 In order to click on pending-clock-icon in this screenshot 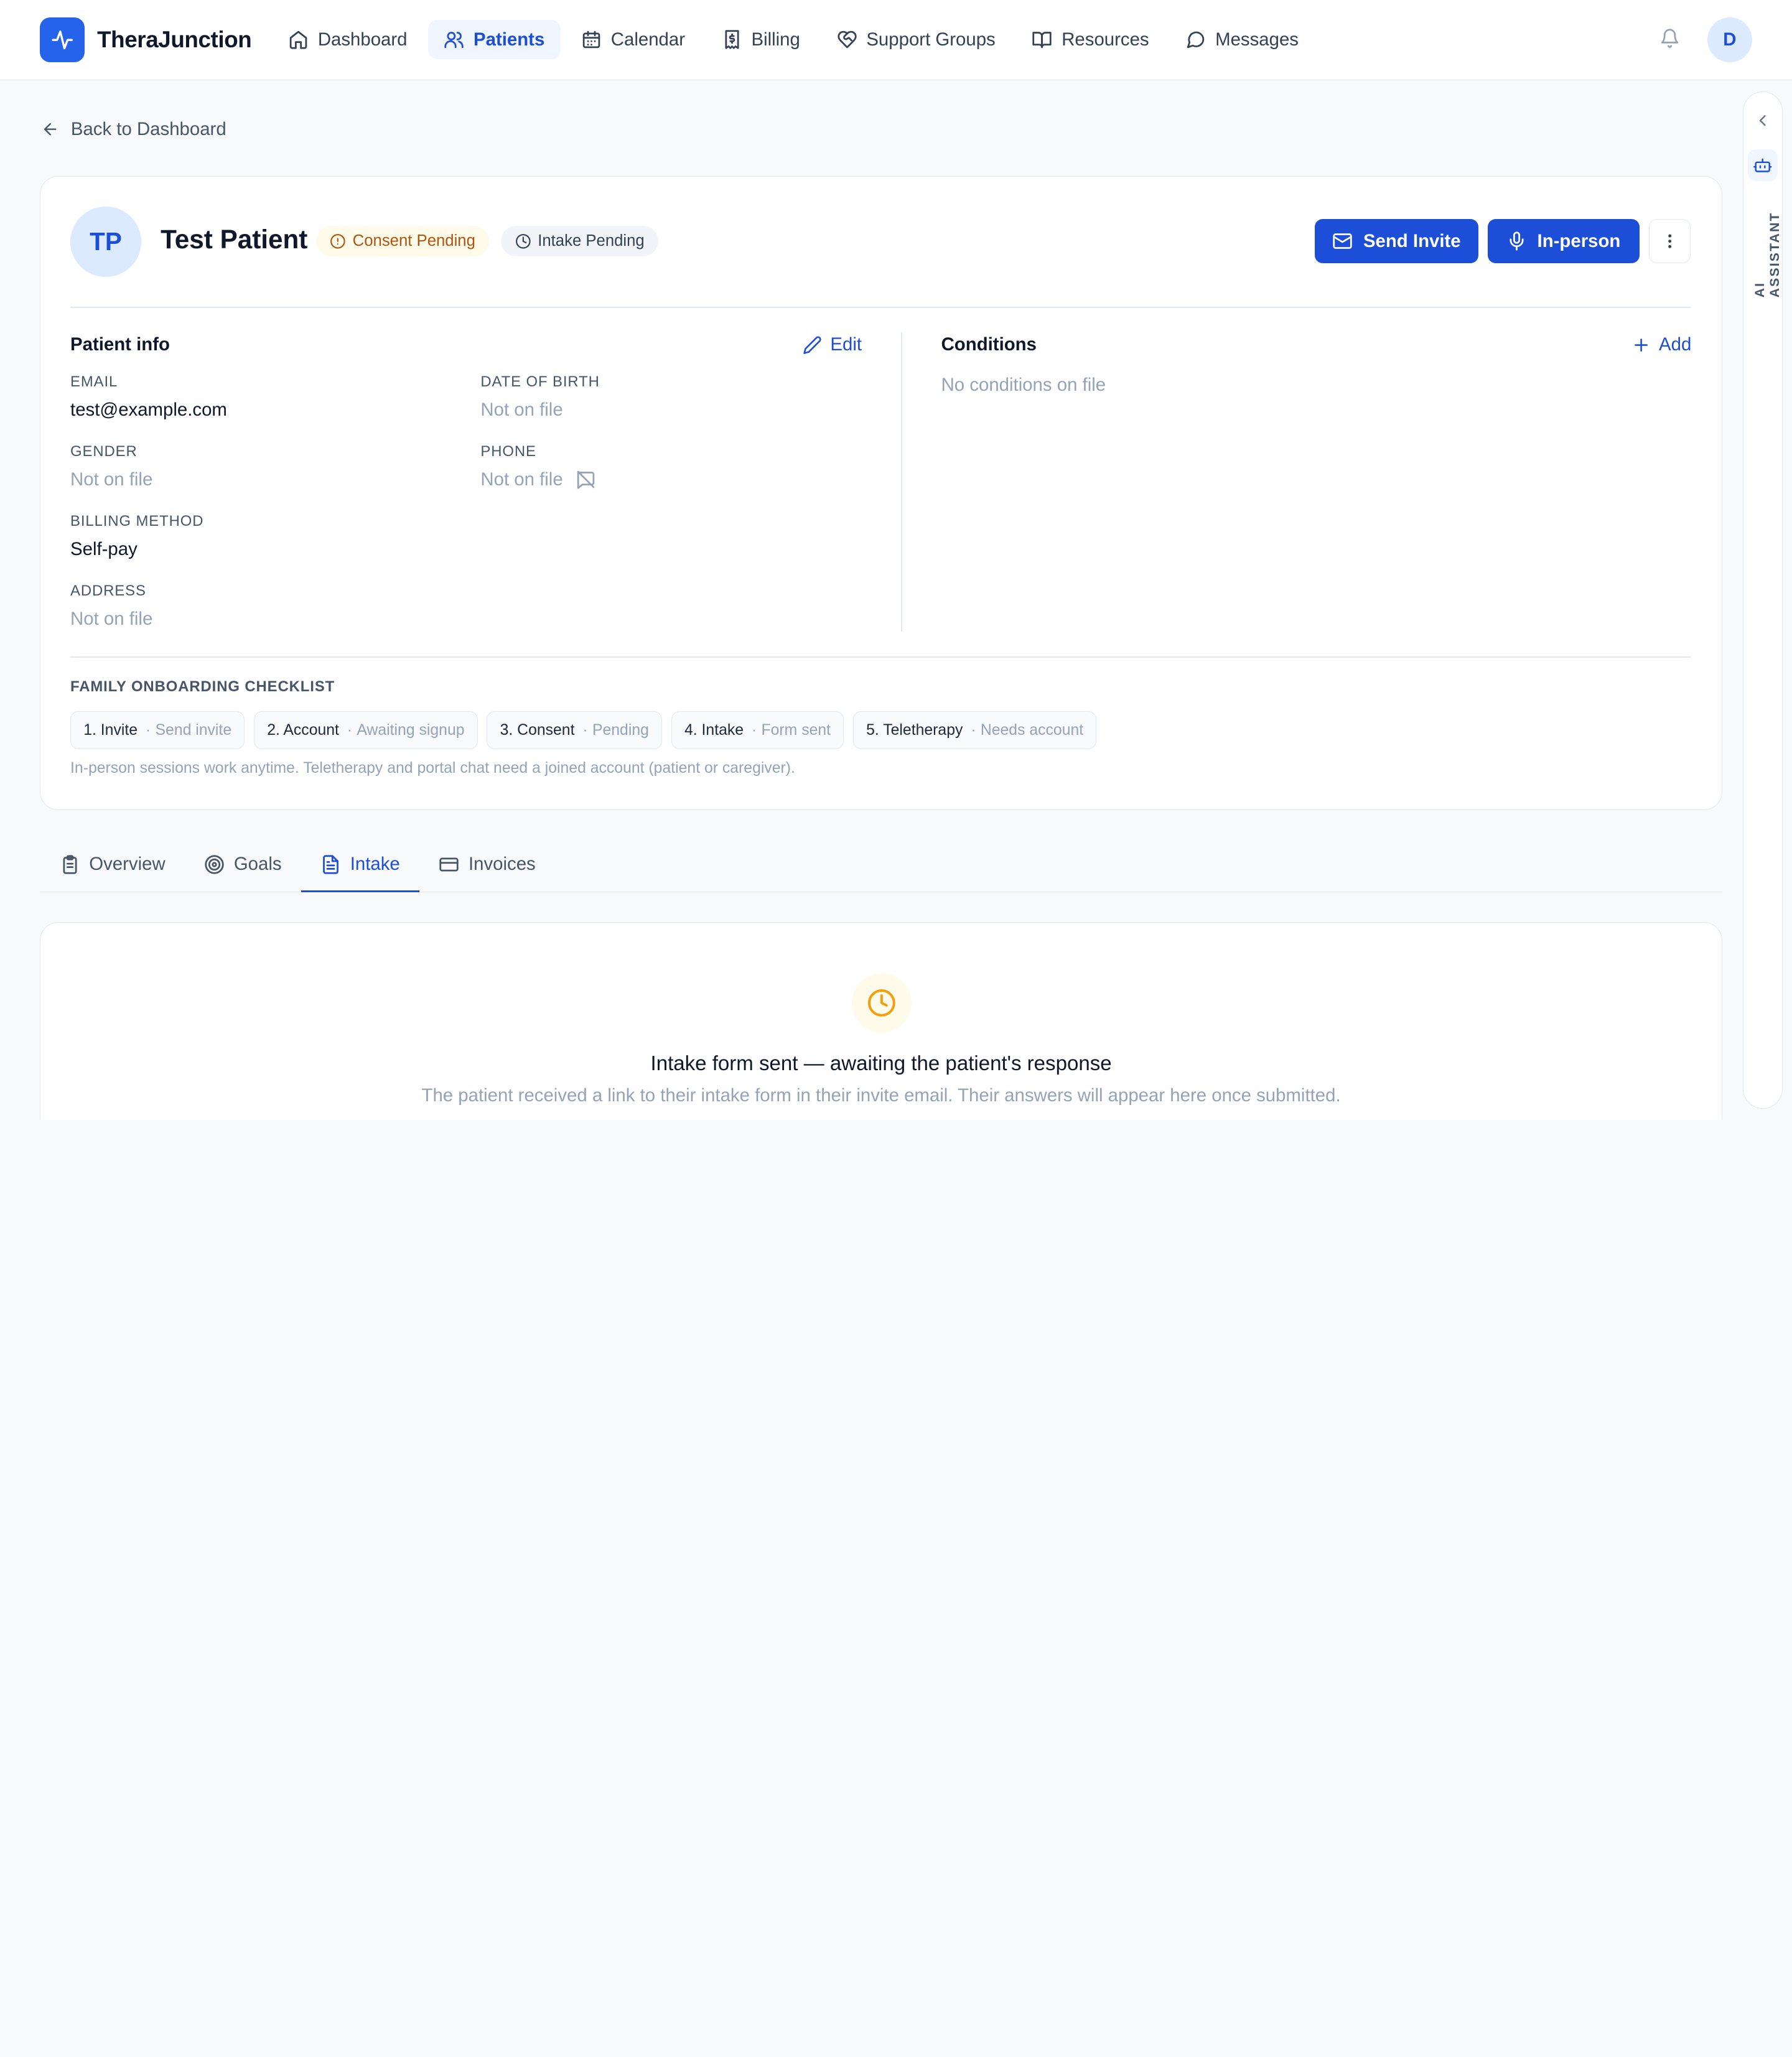, I will do `click(882, 1003)`.